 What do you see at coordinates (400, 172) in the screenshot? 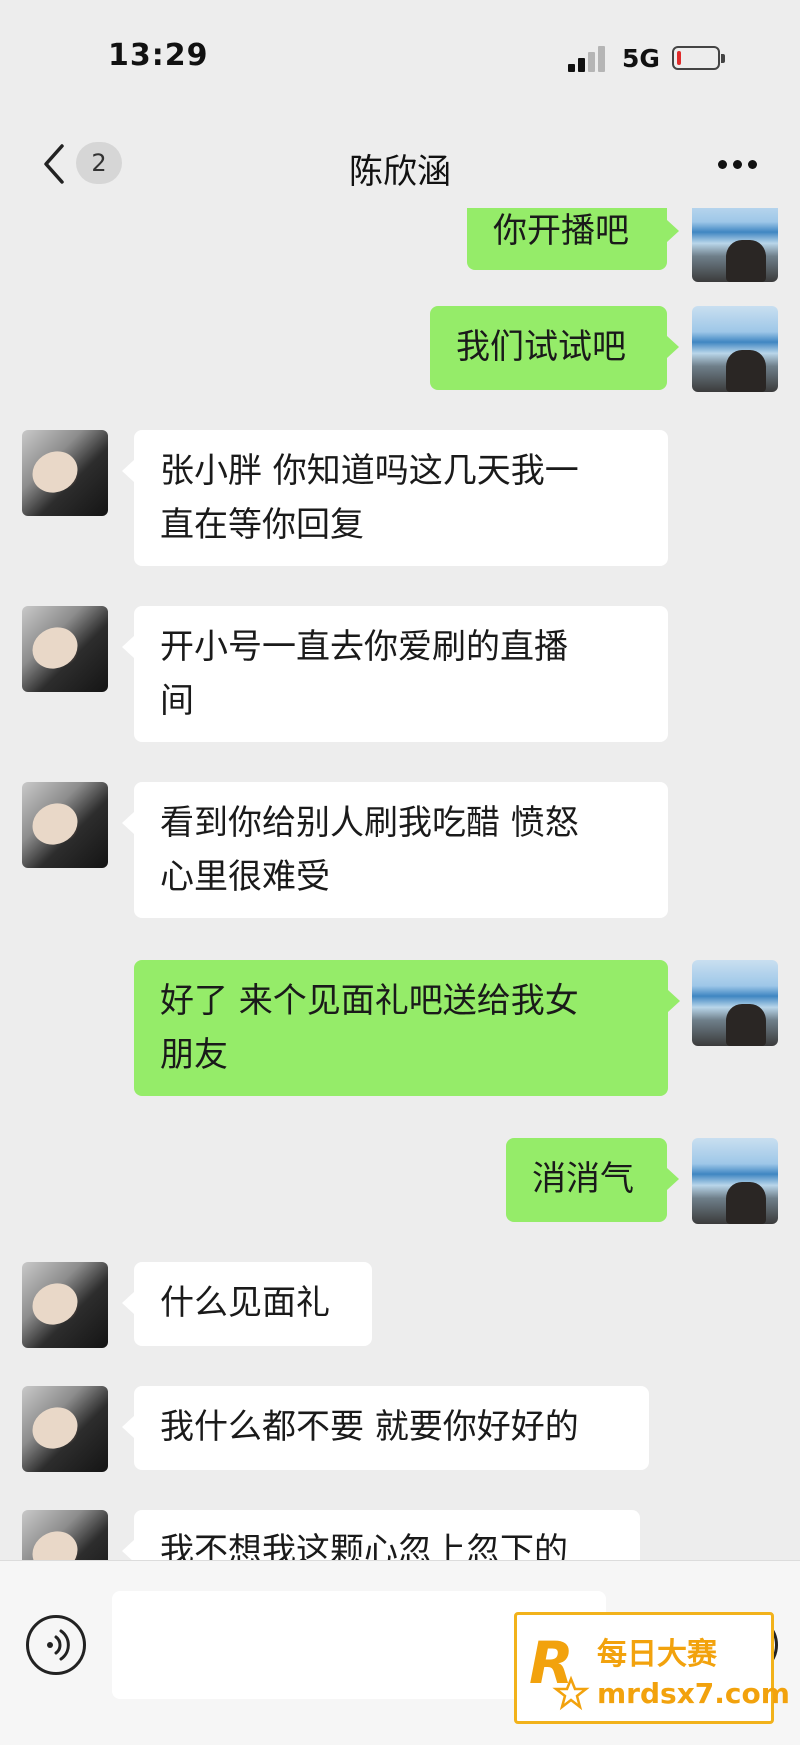
I see `chat-title: 陈欣涵` at bounding box center [400, 172].